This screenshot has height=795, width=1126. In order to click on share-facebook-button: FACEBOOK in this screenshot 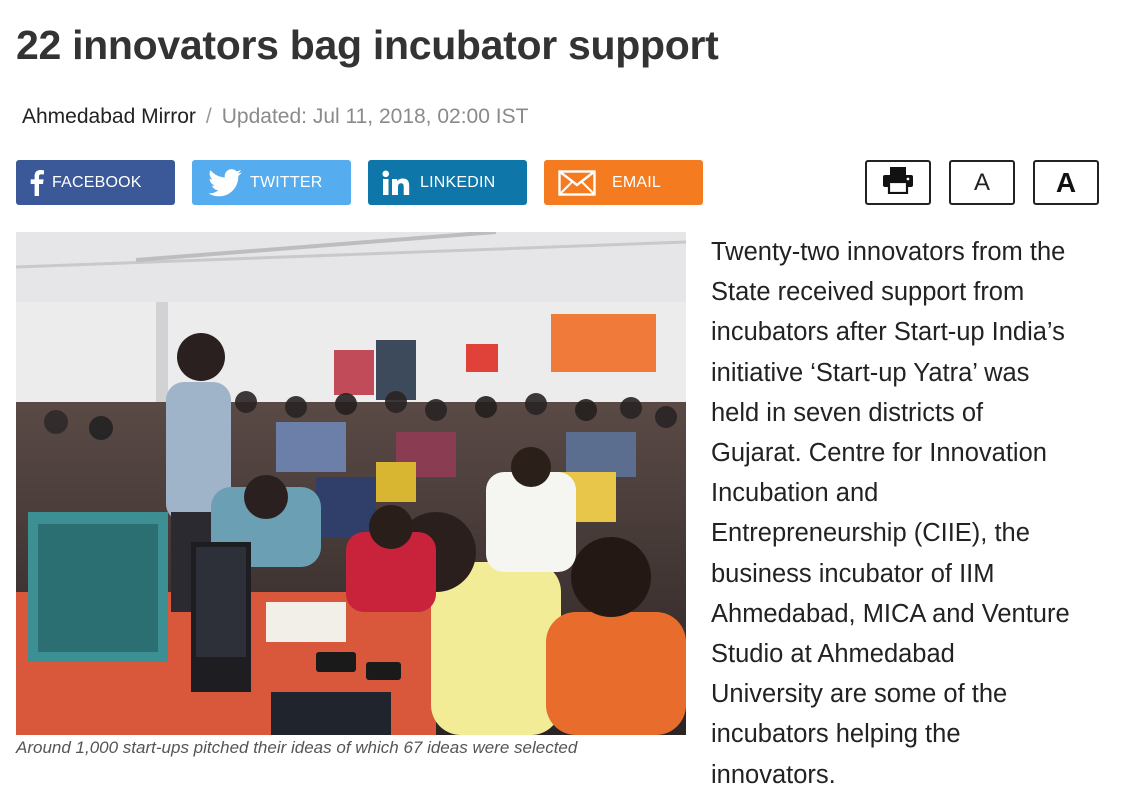, I will do `click(95, 182)`.